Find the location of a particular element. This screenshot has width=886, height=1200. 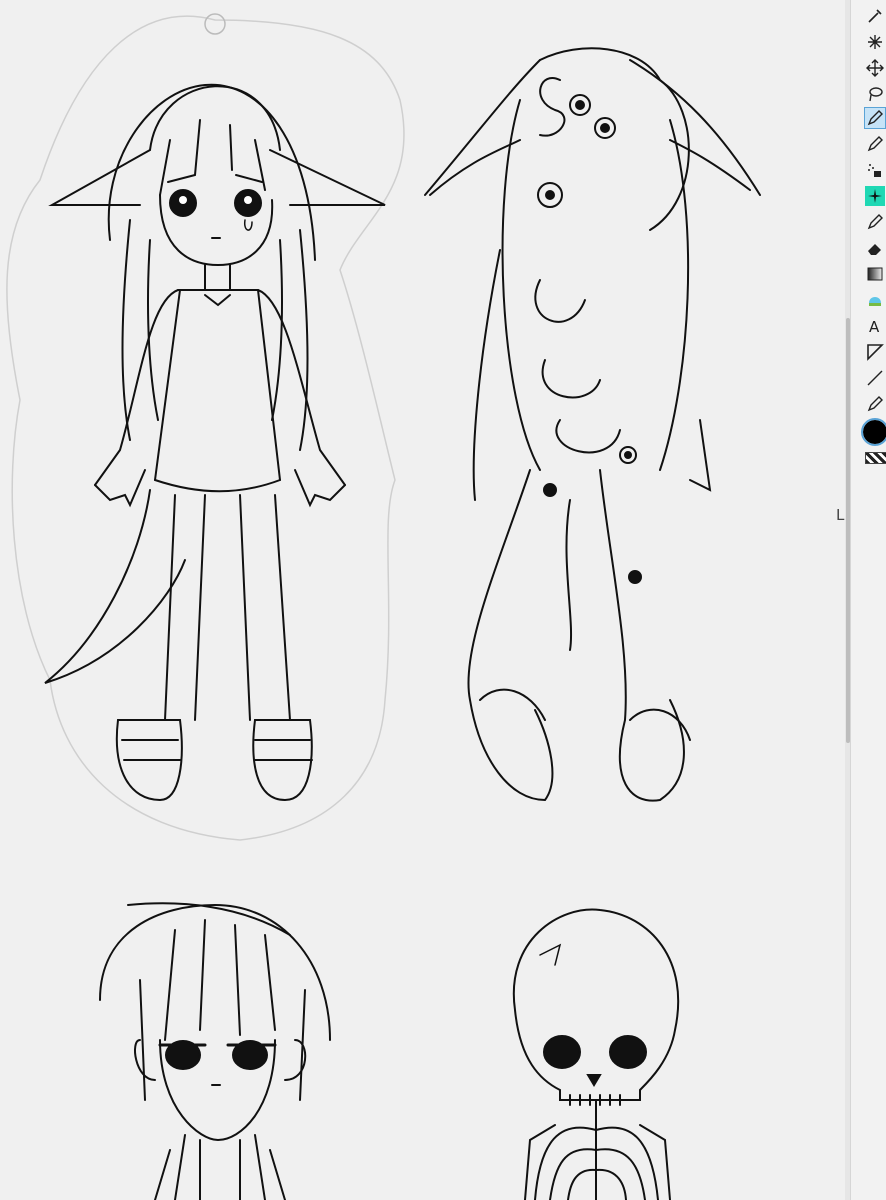

ruler-tool-icon is located at coordinates (875, 352).